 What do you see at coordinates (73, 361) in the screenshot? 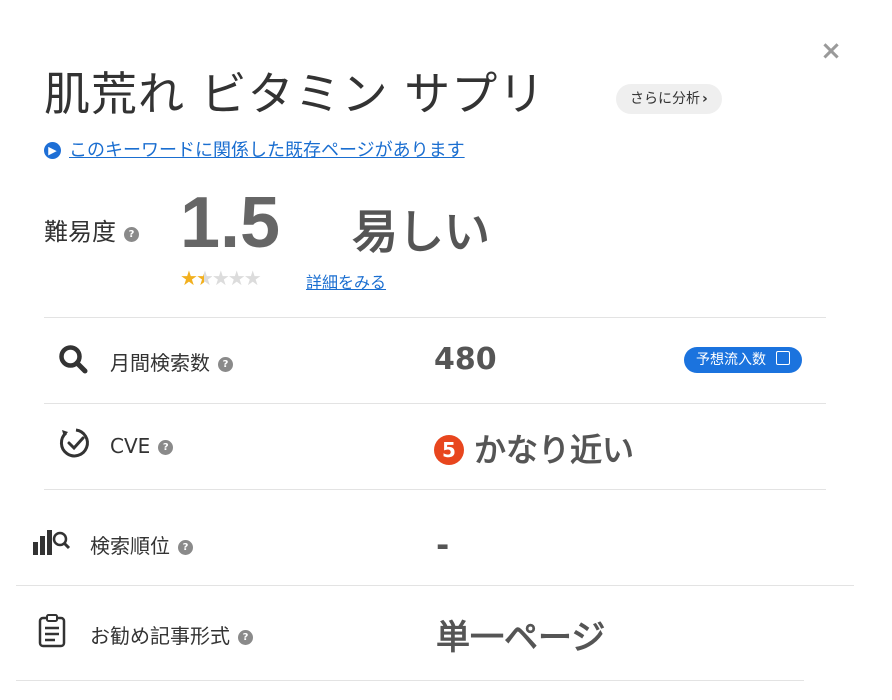
I see `search-icon` at bounding box center [73, 361].